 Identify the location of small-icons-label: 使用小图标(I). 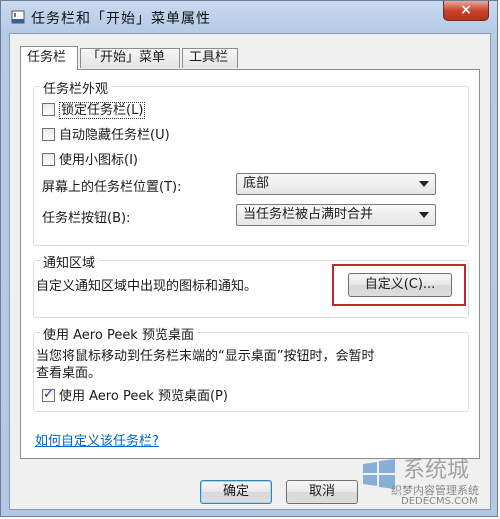
(98, 160).